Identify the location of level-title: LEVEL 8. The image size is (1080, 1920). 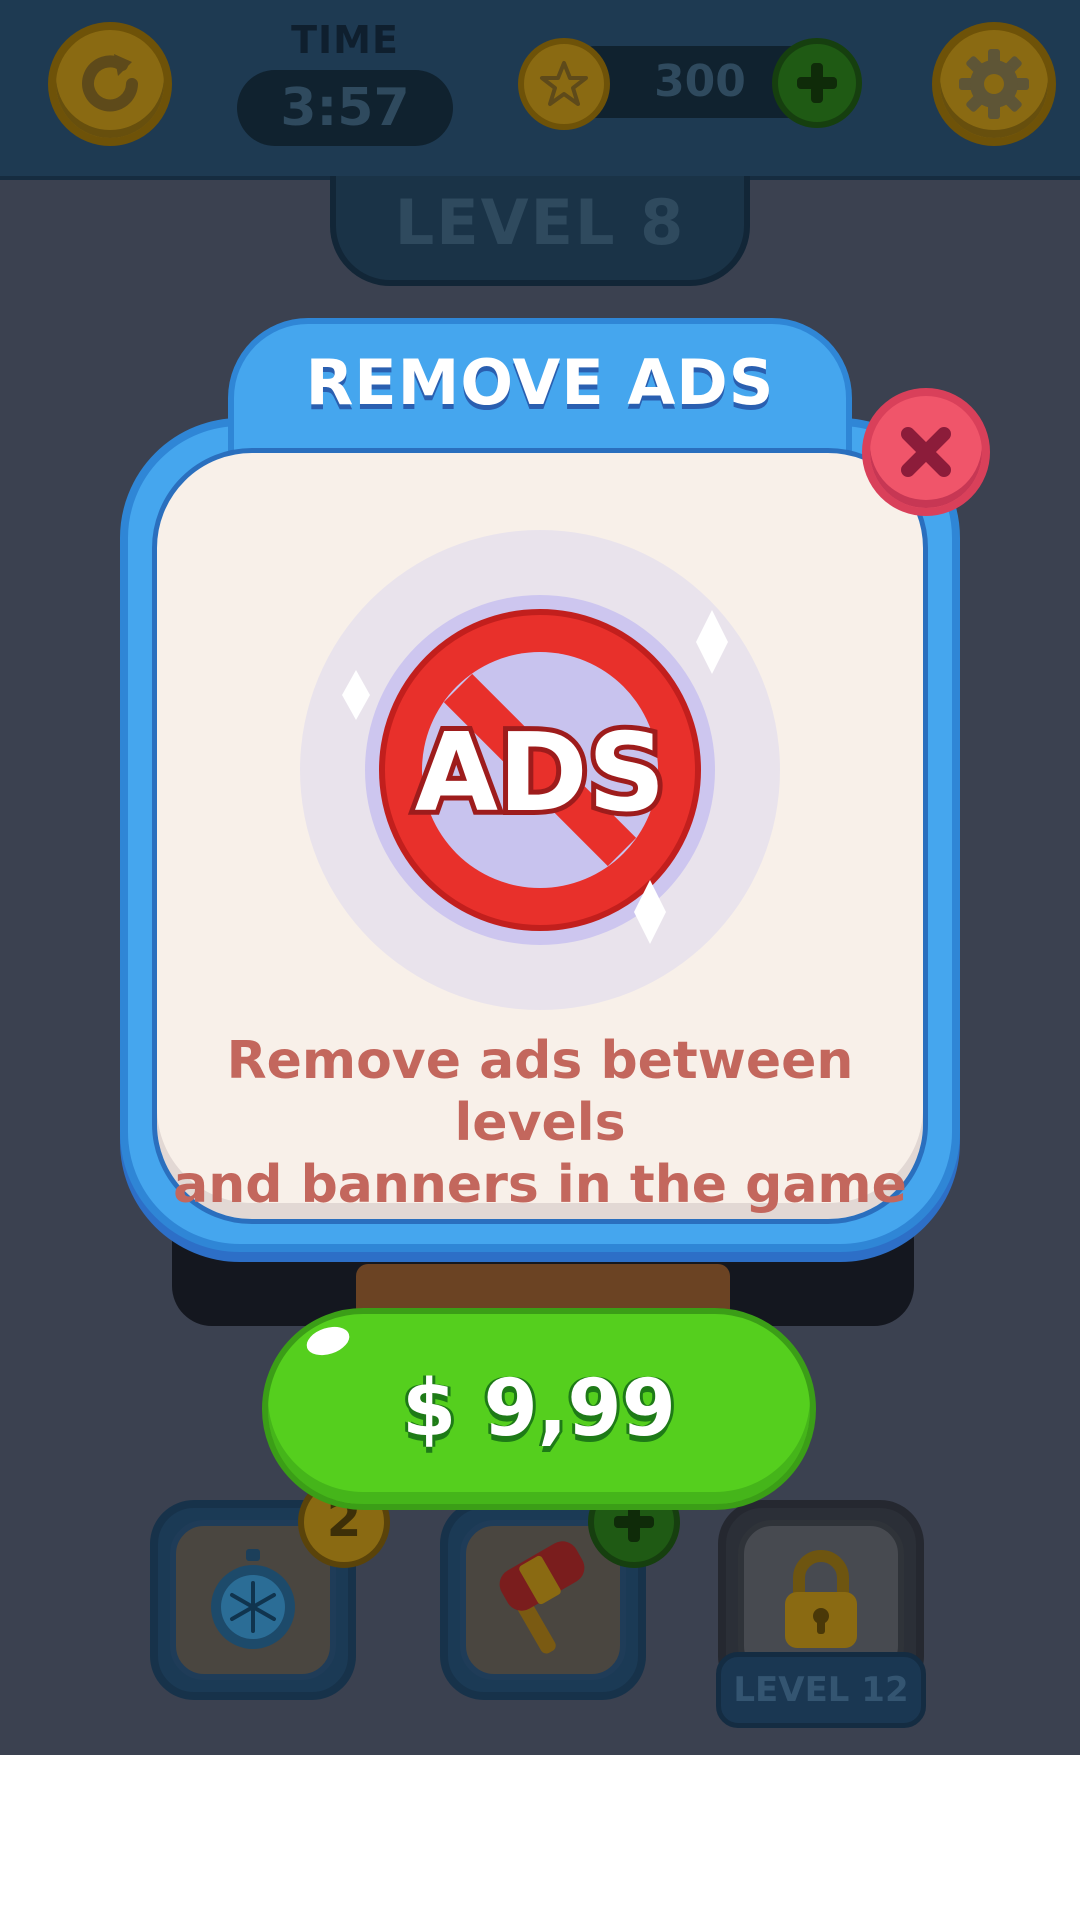
(540, 222).